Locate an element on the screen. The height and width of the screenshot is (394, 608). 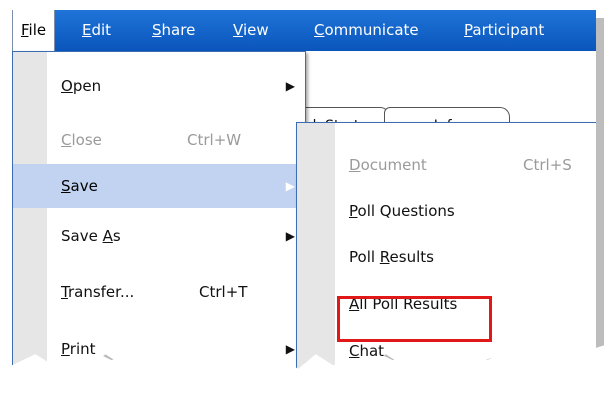
shortcut-label: Ctrl+S is located at coordinates (547, 165).